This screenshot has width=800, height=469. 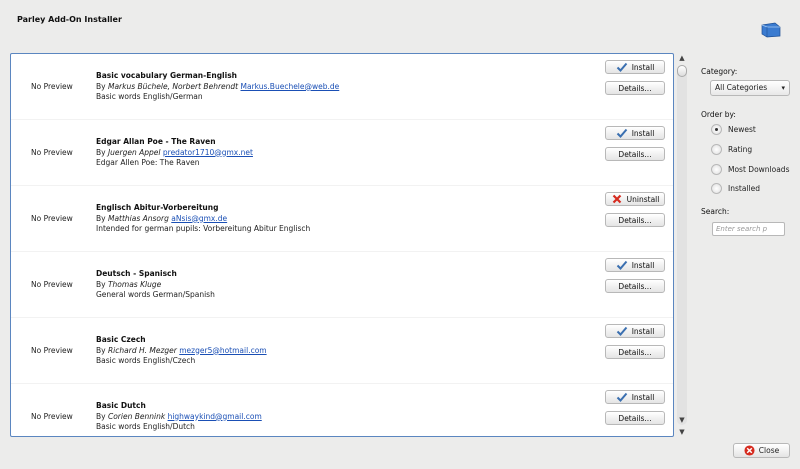 What do you see at coordinates (148, 162) in the screenshot?
I see `addon-description: Edgar Allen Poe: The Raven` at bounding box center [148, 162].